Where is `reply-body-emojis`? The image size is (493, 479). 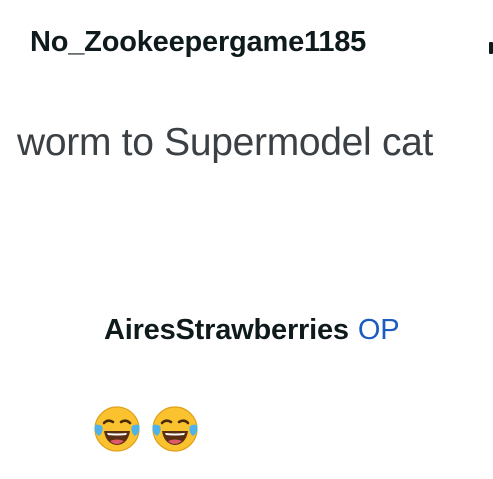
reply-body-emojis is located at coordinates (146, 429).